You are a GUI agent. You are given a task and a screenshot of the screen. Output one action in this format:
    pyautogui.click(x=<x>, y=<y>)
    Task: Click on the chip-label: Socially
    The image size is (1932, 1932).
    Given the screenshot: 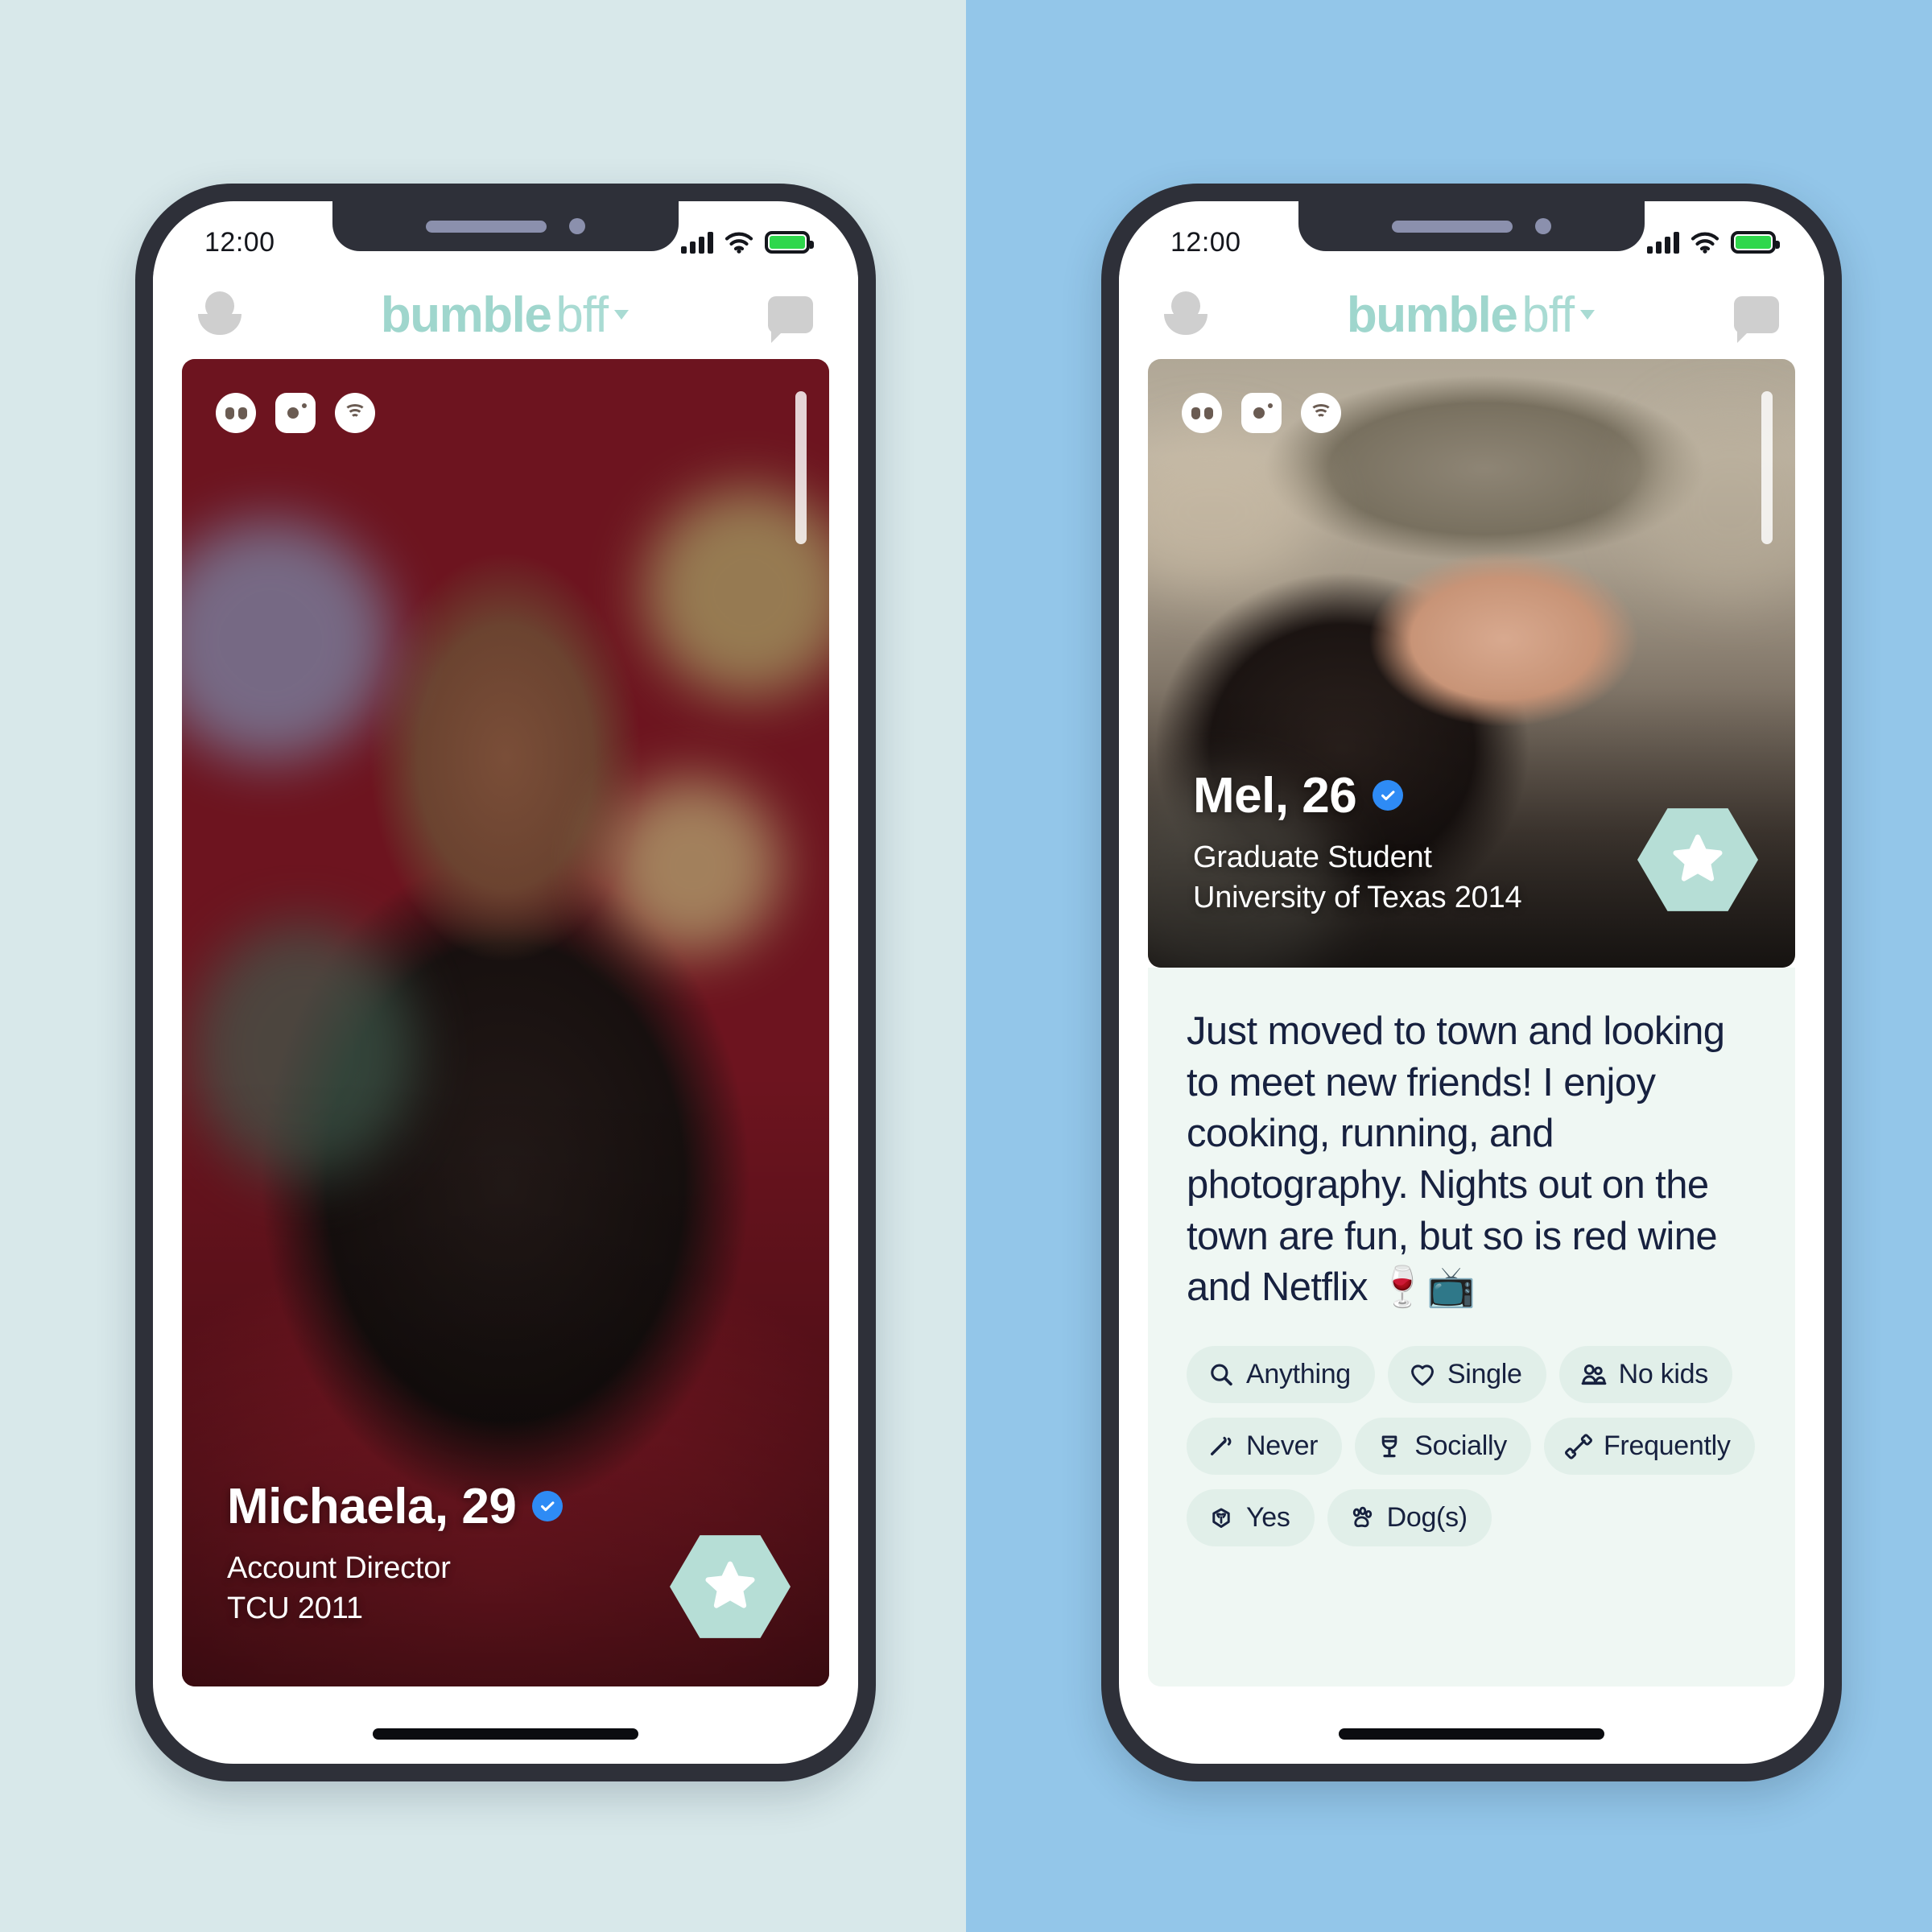 What is the action you would take?
    pyautogui.click(x=1460, y=1446)
    